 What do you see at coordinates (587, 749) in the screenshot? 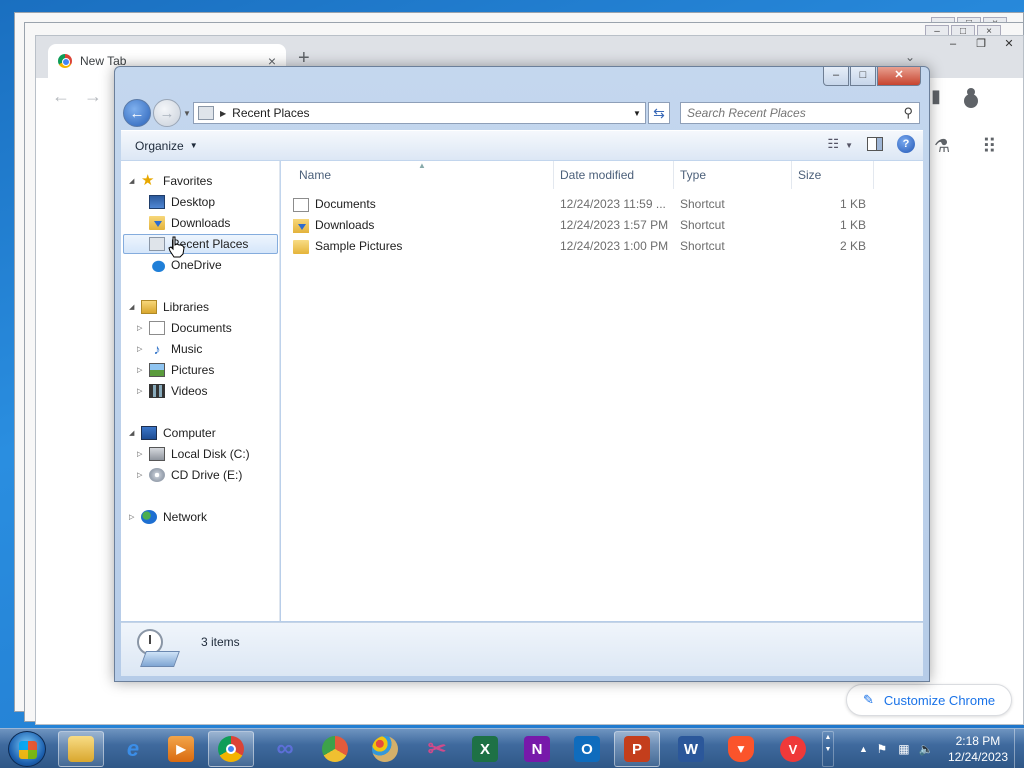
I see `taskbar-outlook: O` at bounding box center [587, 749].